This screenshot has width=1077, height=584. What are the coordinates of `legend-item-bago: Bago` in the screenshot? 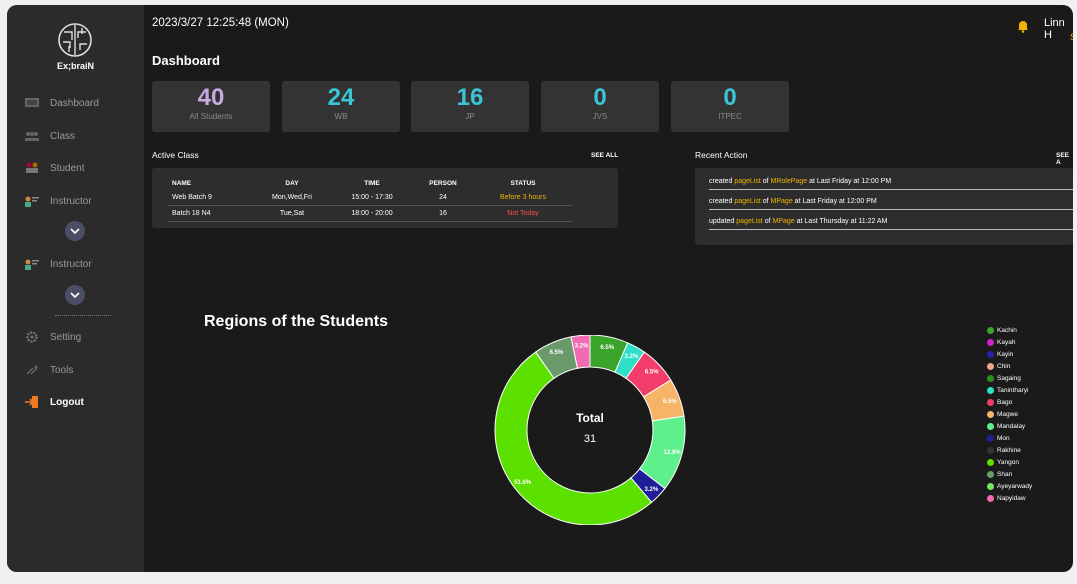 It's located at (1009, 402).